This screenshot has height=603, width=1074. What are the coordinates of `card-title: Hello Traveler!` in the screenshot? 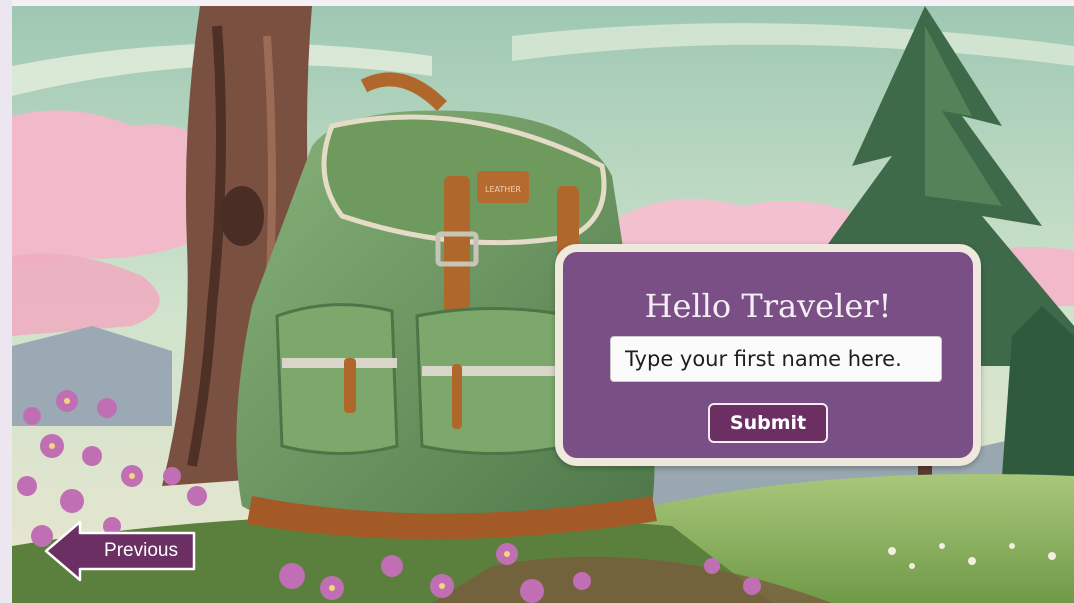 It's located at (768, 306).